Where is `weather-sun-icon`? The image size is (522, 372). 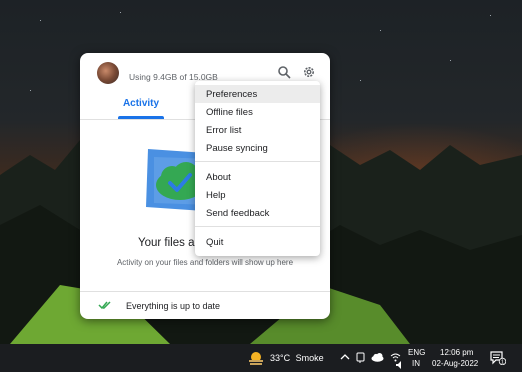 weather-sun-icon is located at coordinates (256, 358).